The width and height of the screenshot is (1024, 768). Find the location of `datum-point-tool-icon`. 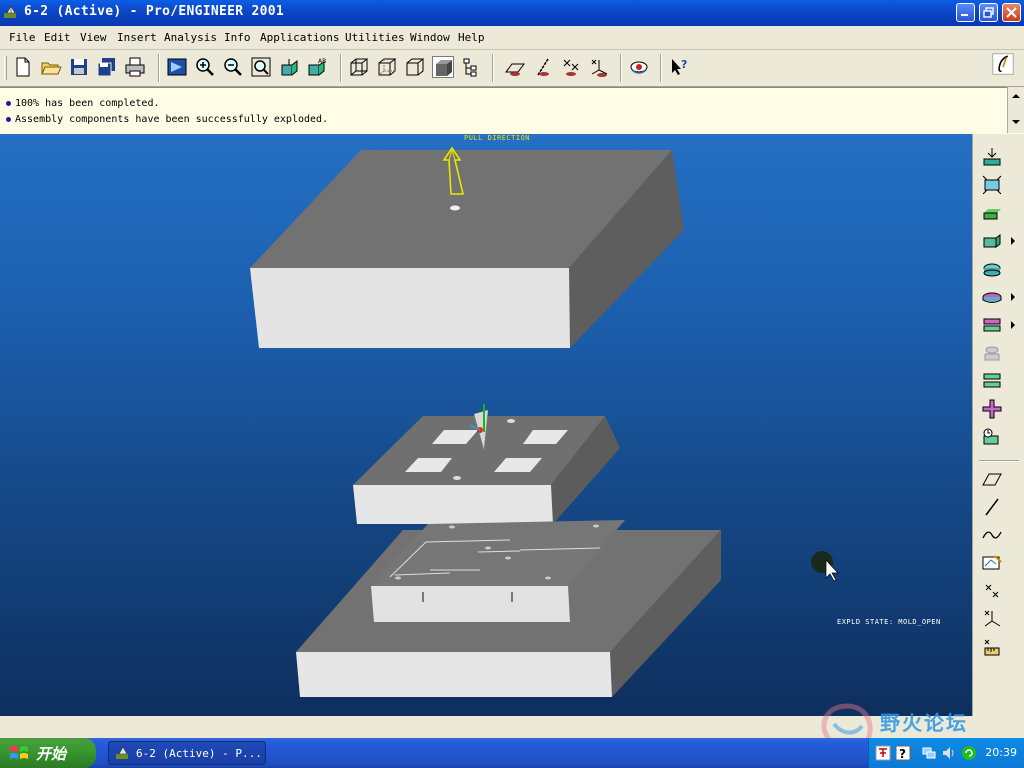

datum-point-tool-icon is located at coordinates (992, 591).